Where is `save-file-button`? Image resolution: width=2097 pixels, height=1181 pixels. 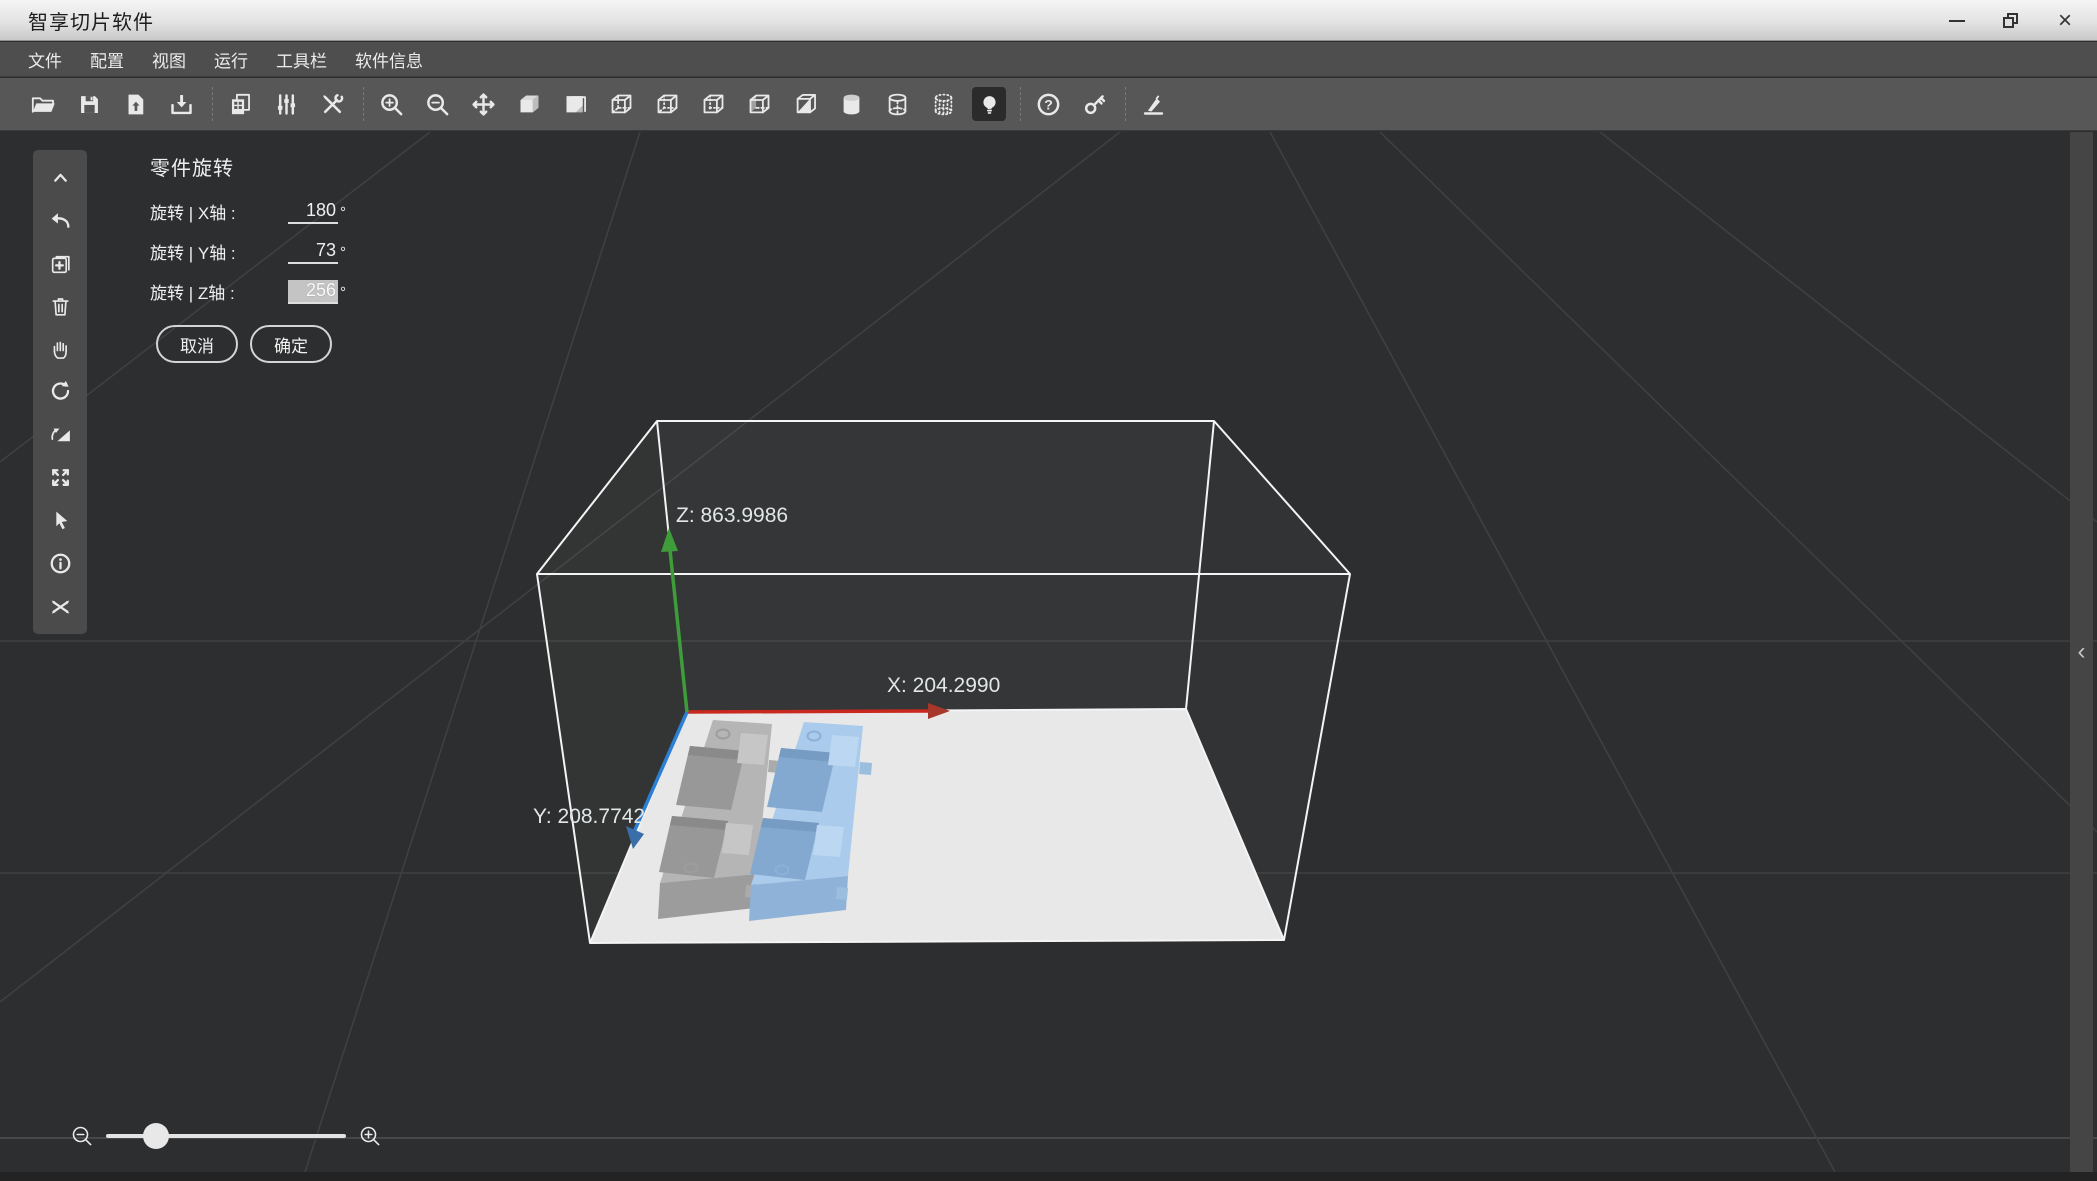
save-file-button is located at coordinates (89, 104).